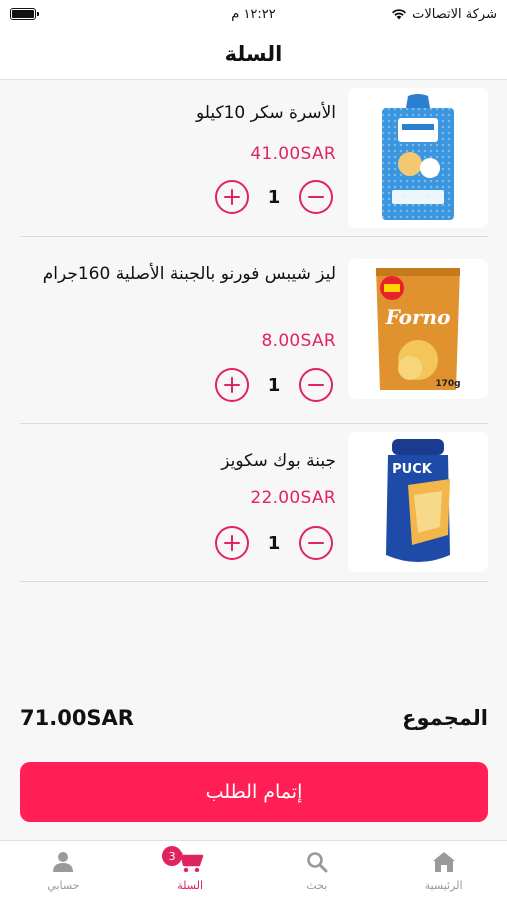  I want to click on status-bar: ١٢:٢٢ م شركة الاتصالات, so click(253, 14).